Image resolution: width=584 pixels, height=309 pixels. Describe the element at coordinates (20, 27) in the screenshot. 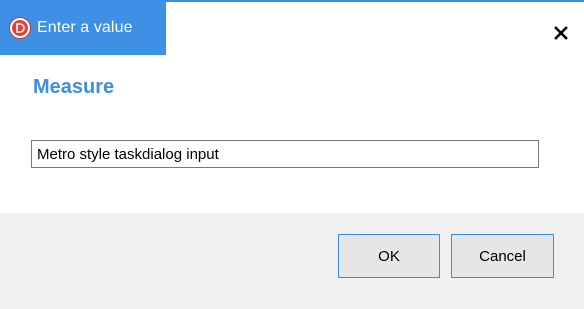

I see `app-logo-icon` at that location.